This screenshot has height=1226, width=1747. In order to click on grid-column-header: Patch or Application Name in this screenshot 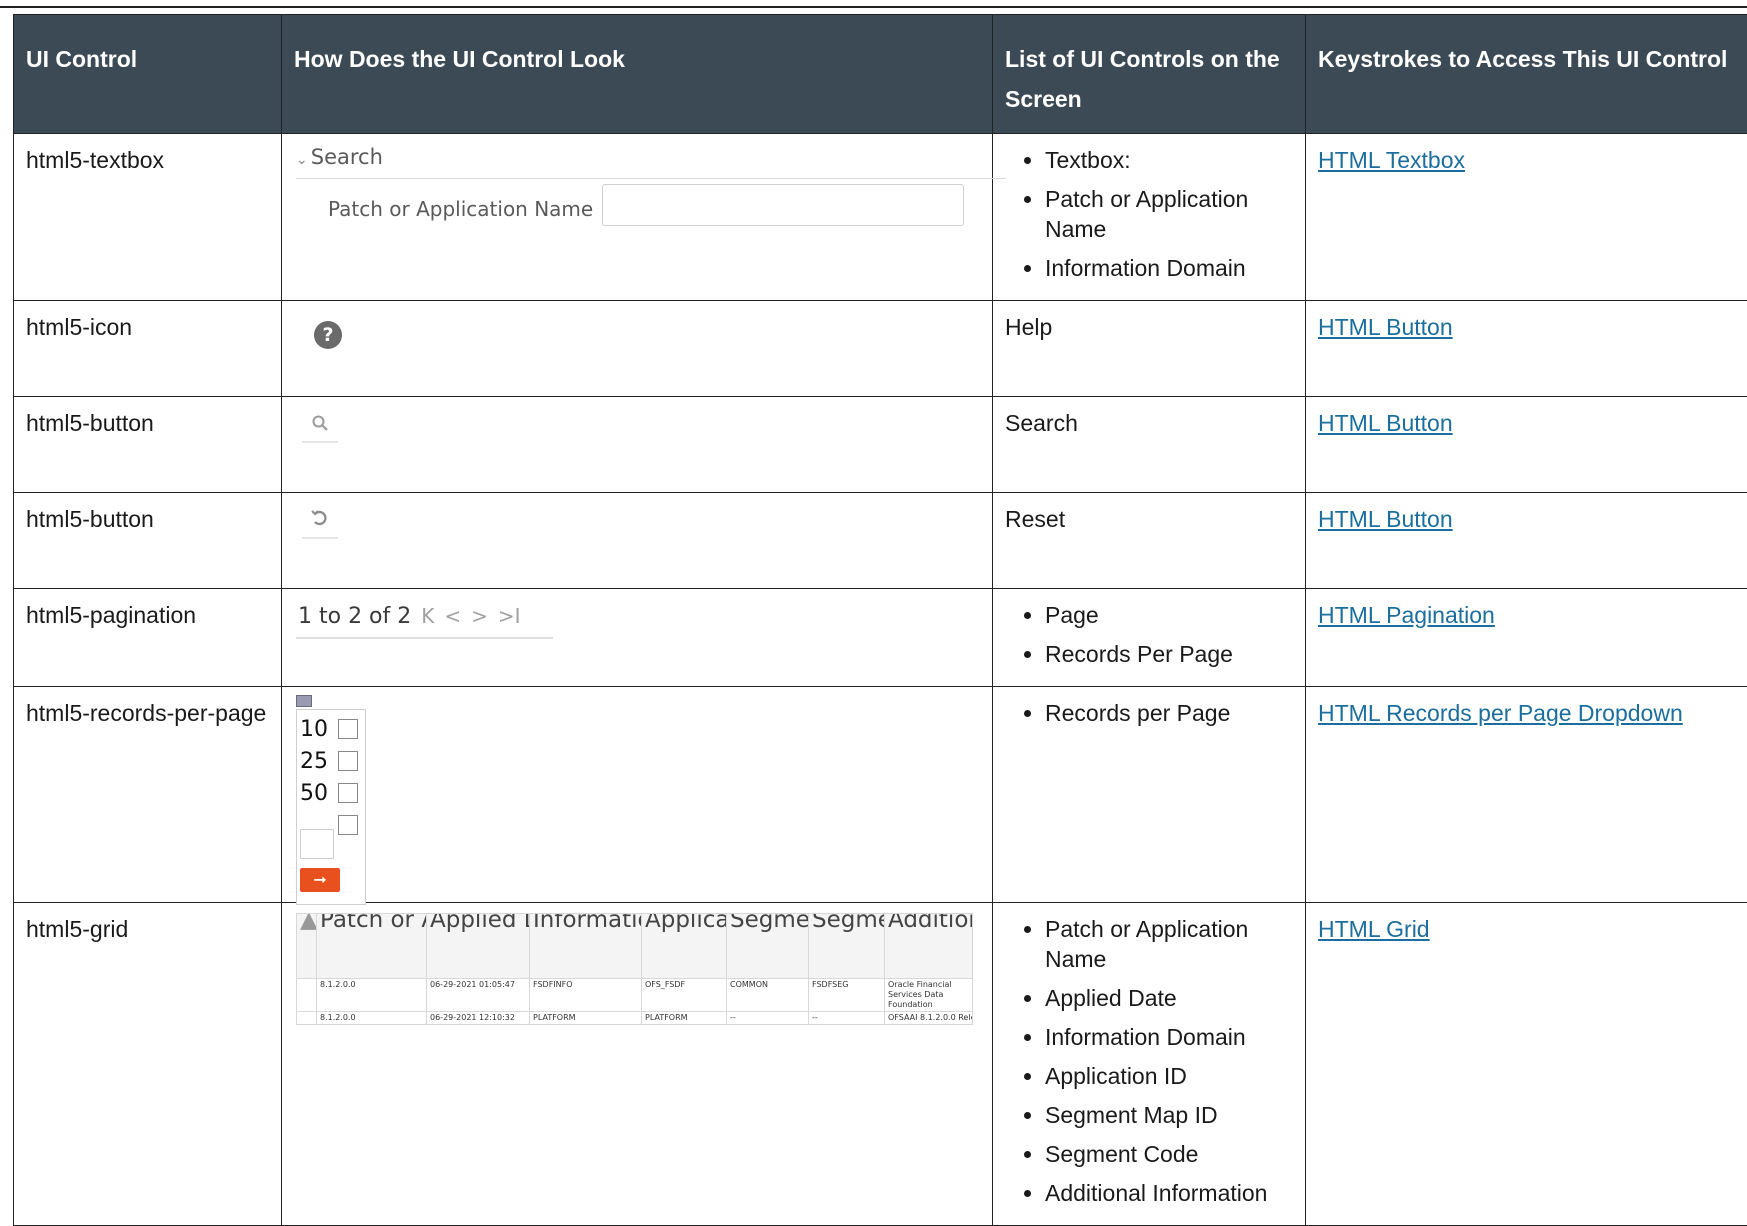, I will do `click(372, 946)`.